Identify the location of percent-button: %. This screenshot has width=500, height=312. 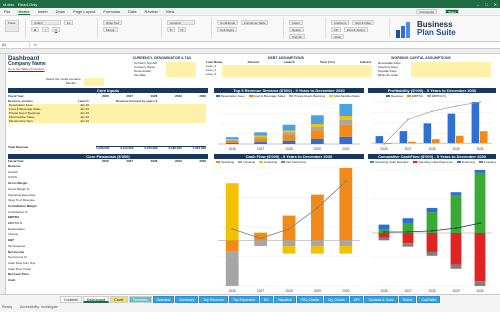
(182, 29).